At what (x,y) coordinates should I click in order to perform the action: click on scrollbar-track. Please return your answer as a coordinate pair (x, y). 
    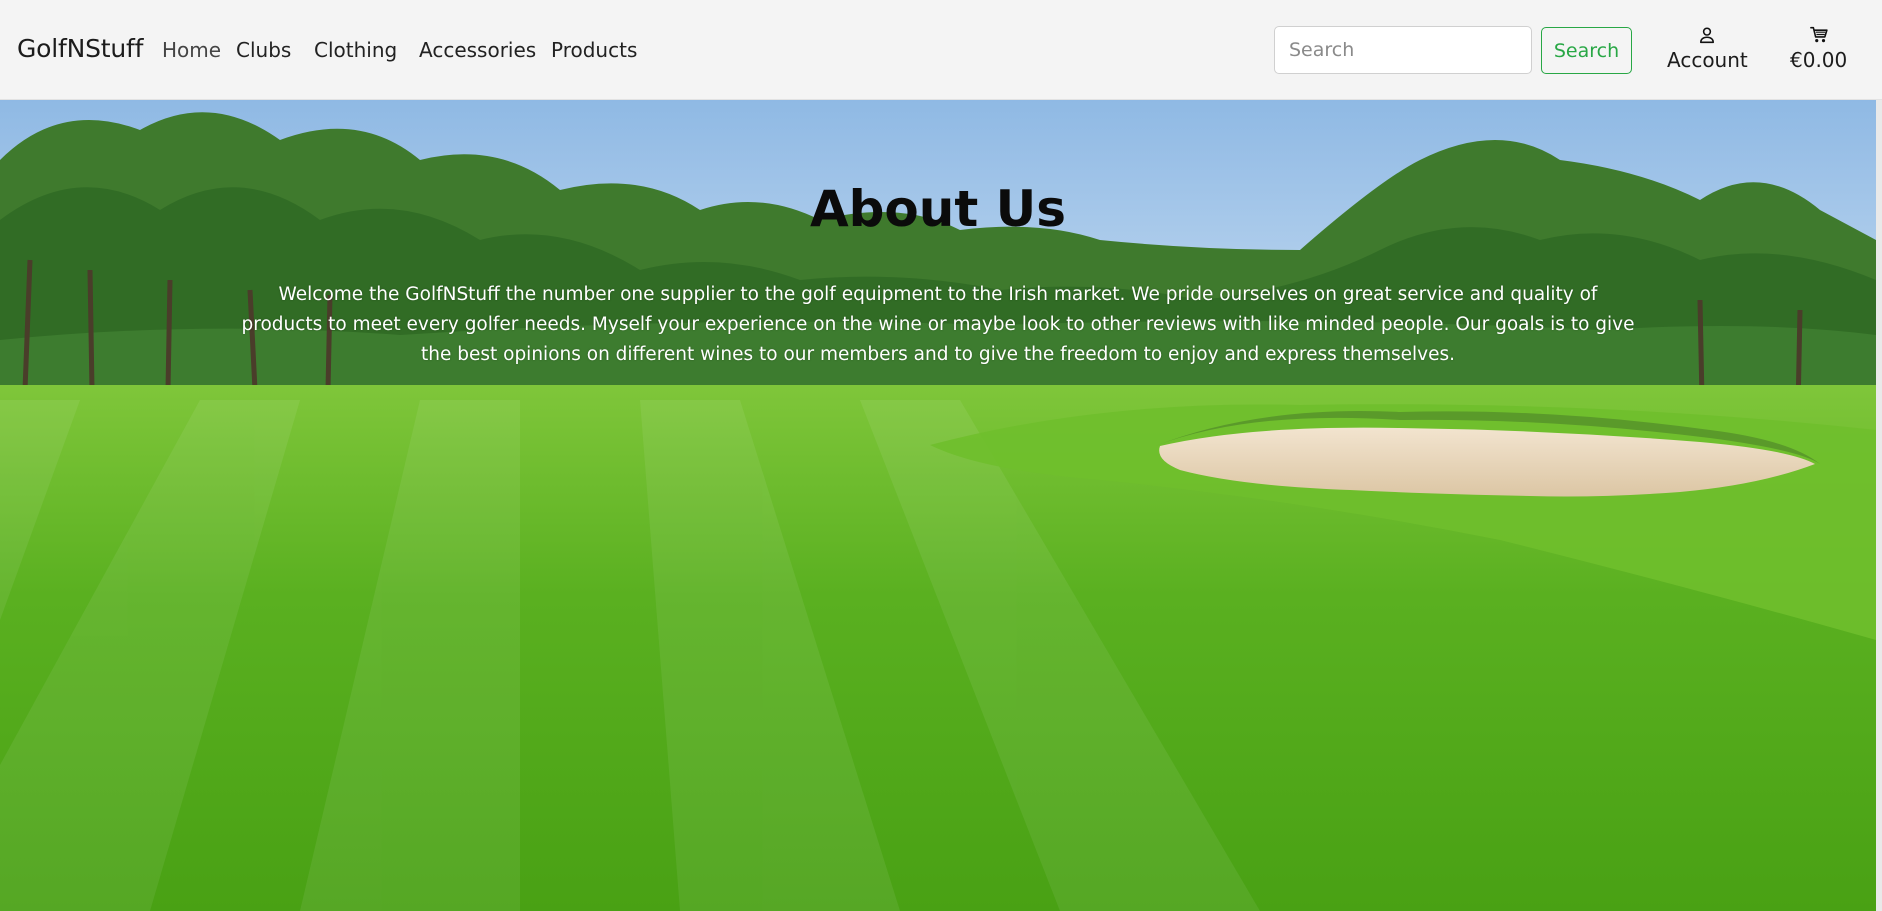
    Looking at the image, I should click on (1879, 505).